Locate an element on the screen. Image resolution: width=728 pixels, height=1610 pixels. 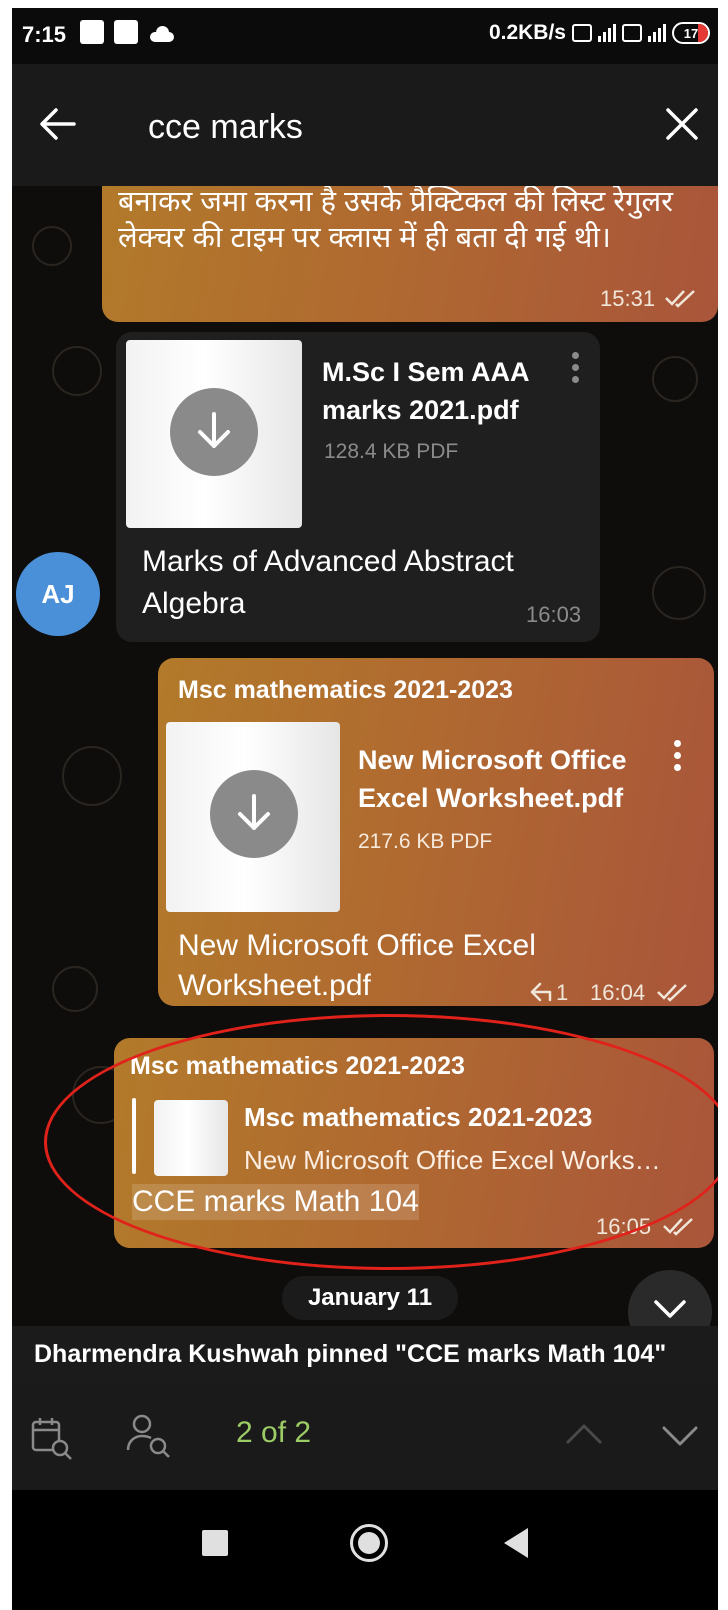
sender-name: Msc mathematics 2021-2023 is located at coordinates (345, 690).